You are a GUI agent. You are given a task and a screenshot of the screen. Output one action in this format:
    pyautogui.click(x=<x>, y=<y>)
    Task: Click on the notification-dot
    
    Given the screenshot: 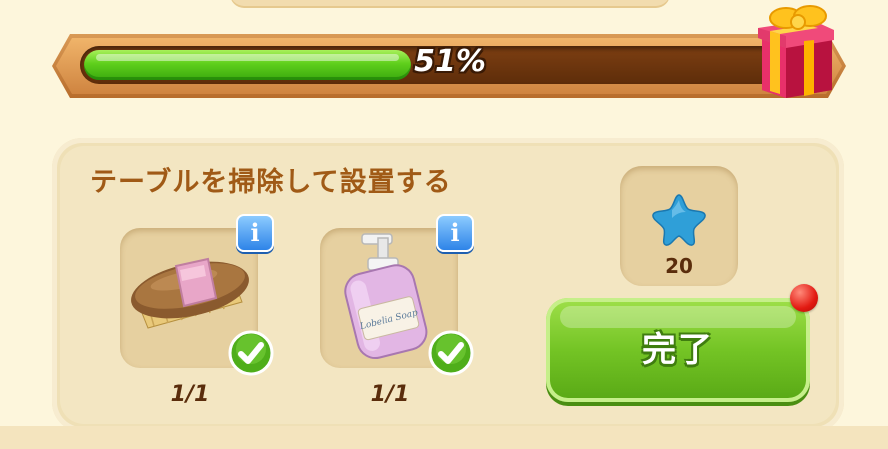 What is the action you would take?
    pyautogui.click(x=804, y=298)
    